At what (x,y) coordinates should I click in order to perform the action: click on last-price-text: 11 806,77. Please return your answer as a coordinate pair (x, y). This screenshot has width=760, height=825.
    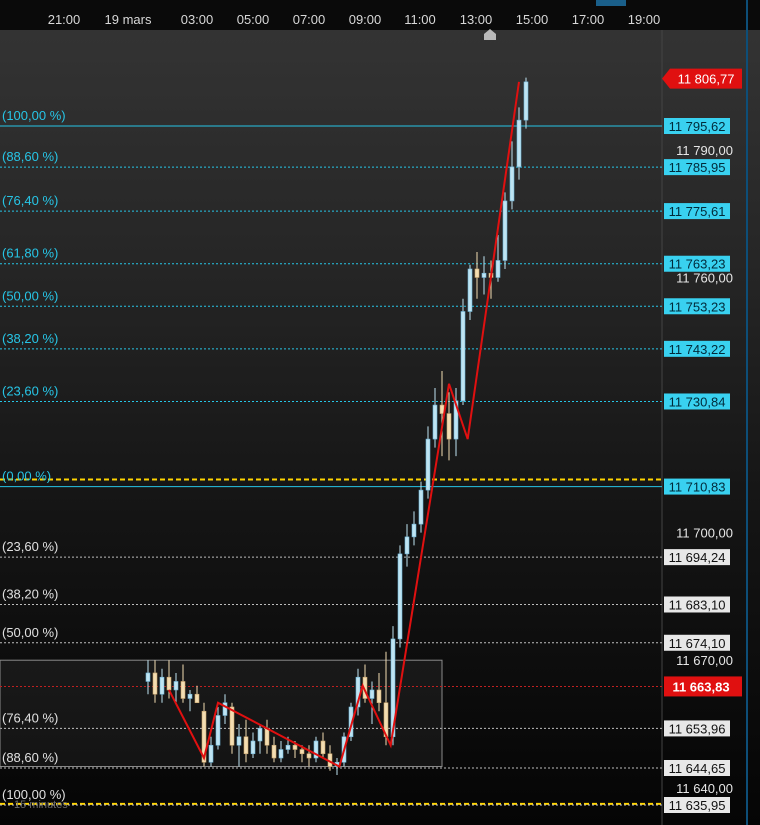
    Looking at the image, I should click on (706, 79).